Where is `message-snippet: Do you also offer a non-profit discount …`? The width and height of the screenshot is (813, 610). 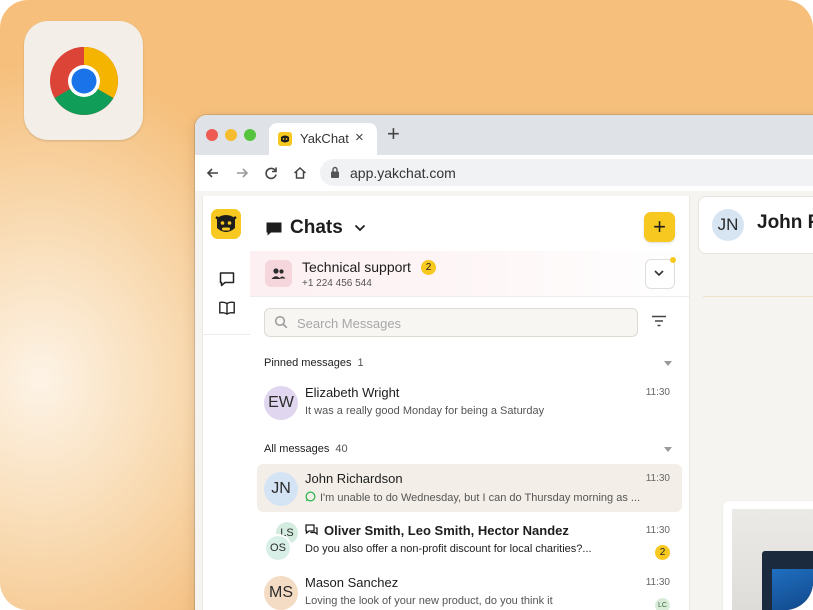 message-snippet: Do you also offer a non-profit discount … is located at coordinates (448, 549).